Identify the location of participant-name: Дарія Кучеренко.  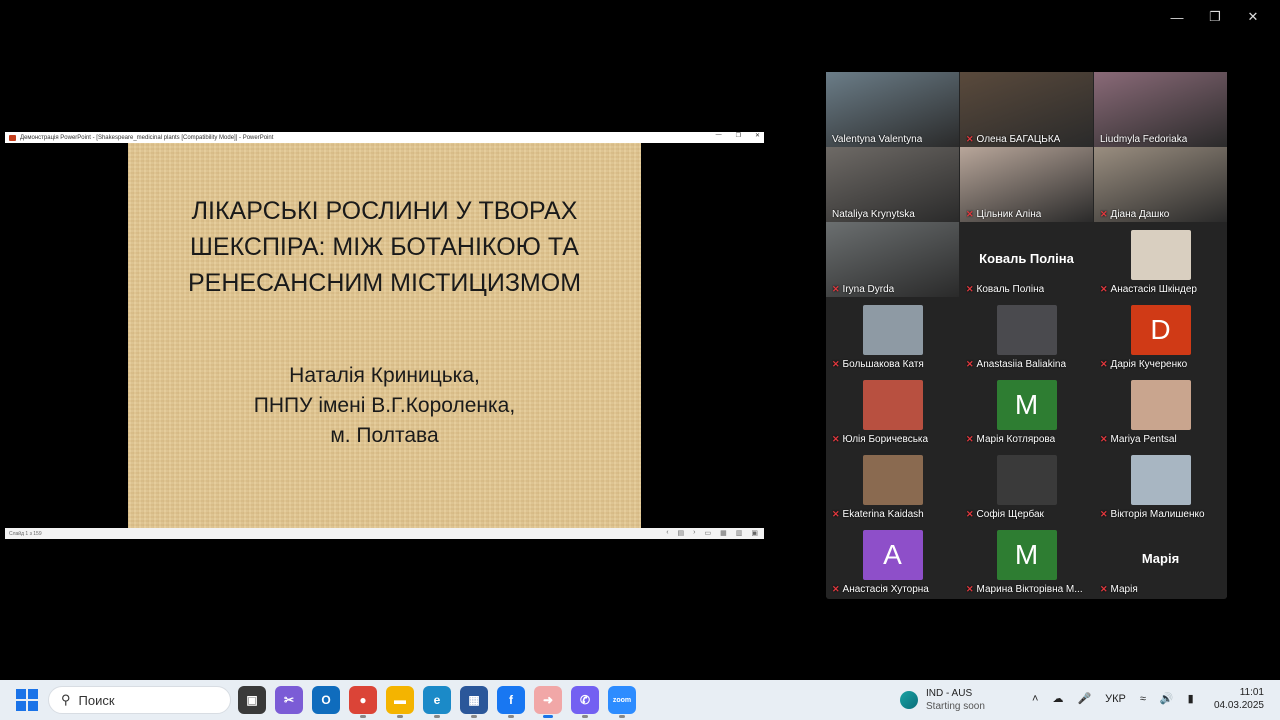
(1149, 364).